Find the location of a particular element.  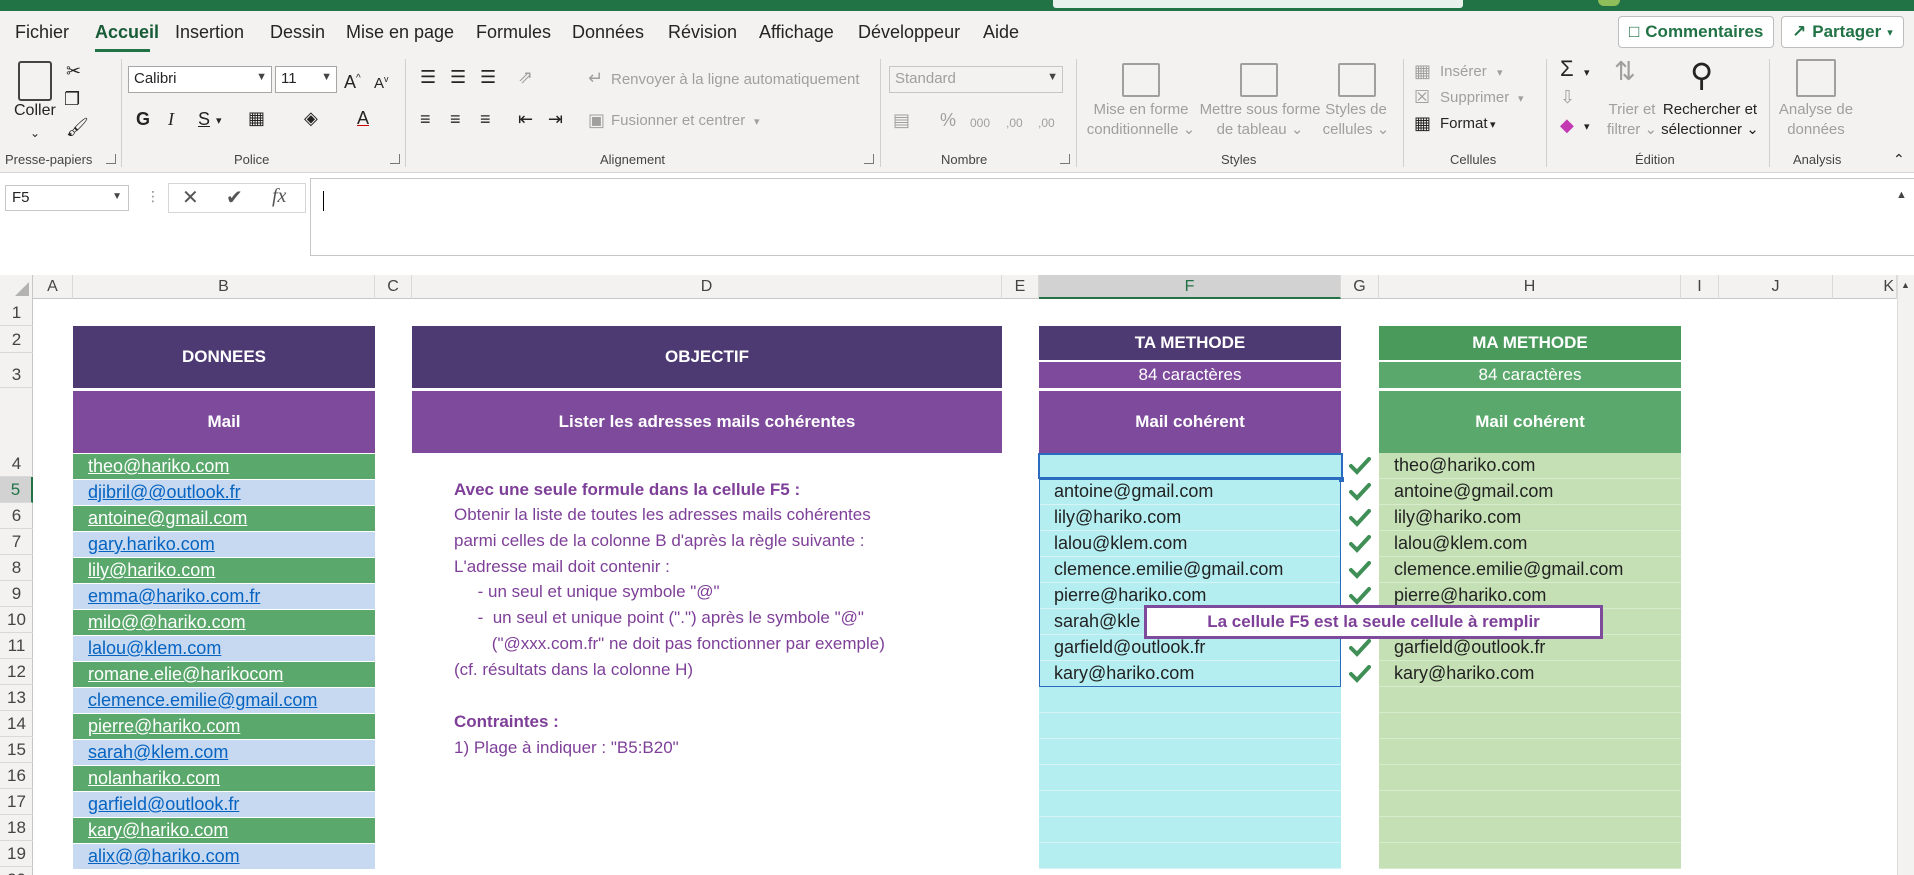

decrease-indent-icon: ⇤ is located at coordinates (525, 119).